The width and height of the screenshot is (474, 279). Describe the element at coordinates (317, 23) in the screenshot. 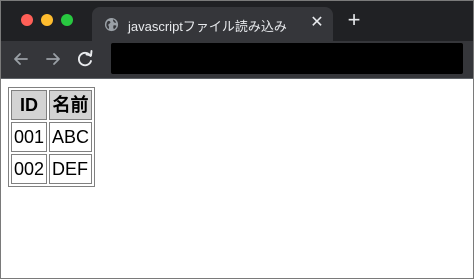

I see `tab-close-icon: ✕` at that location.